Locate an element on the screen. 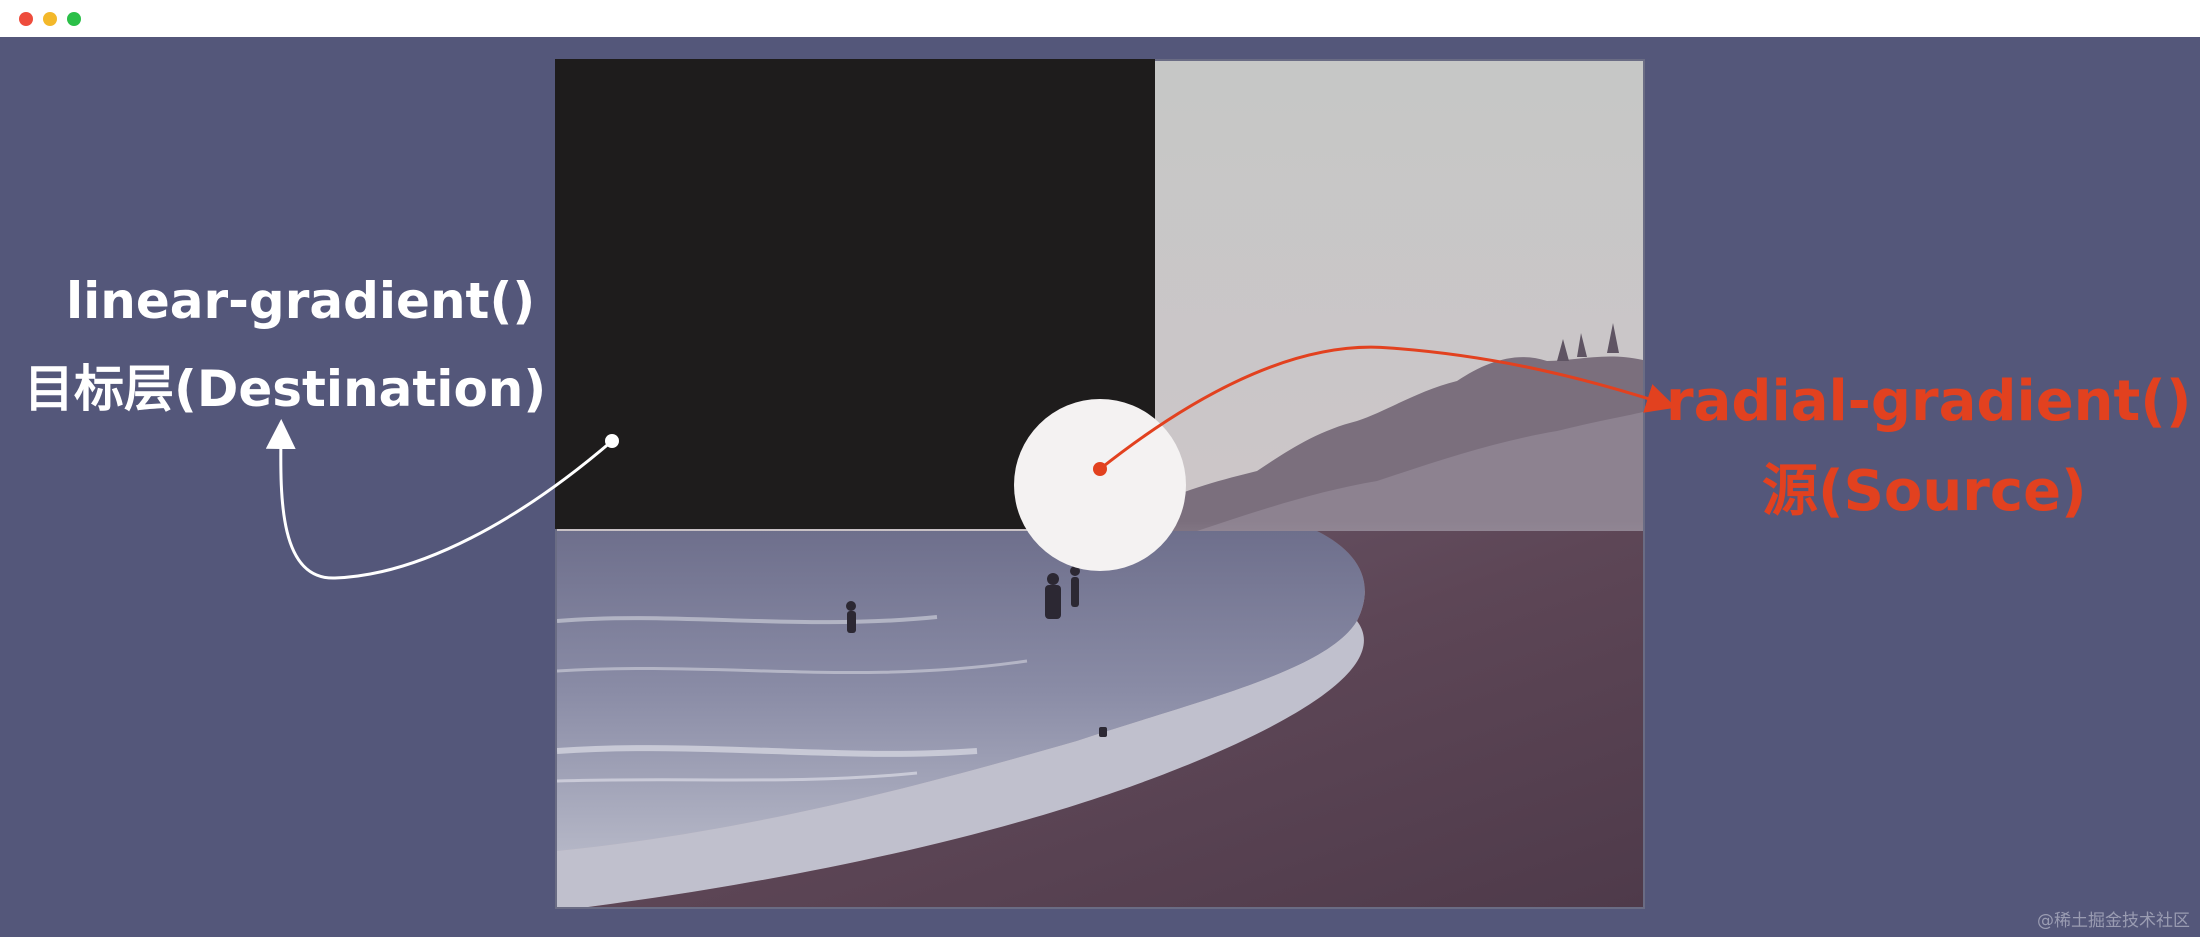  destination-layer-label: 目标层(Destination) is located at coordinates (285, 389).